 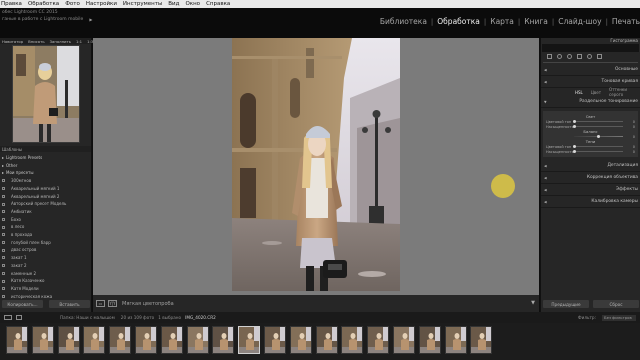 What do you see at coordinates (458, 21) in the screenshot?
I see `module-tab: Обработка` at bounding box center [458, 21].